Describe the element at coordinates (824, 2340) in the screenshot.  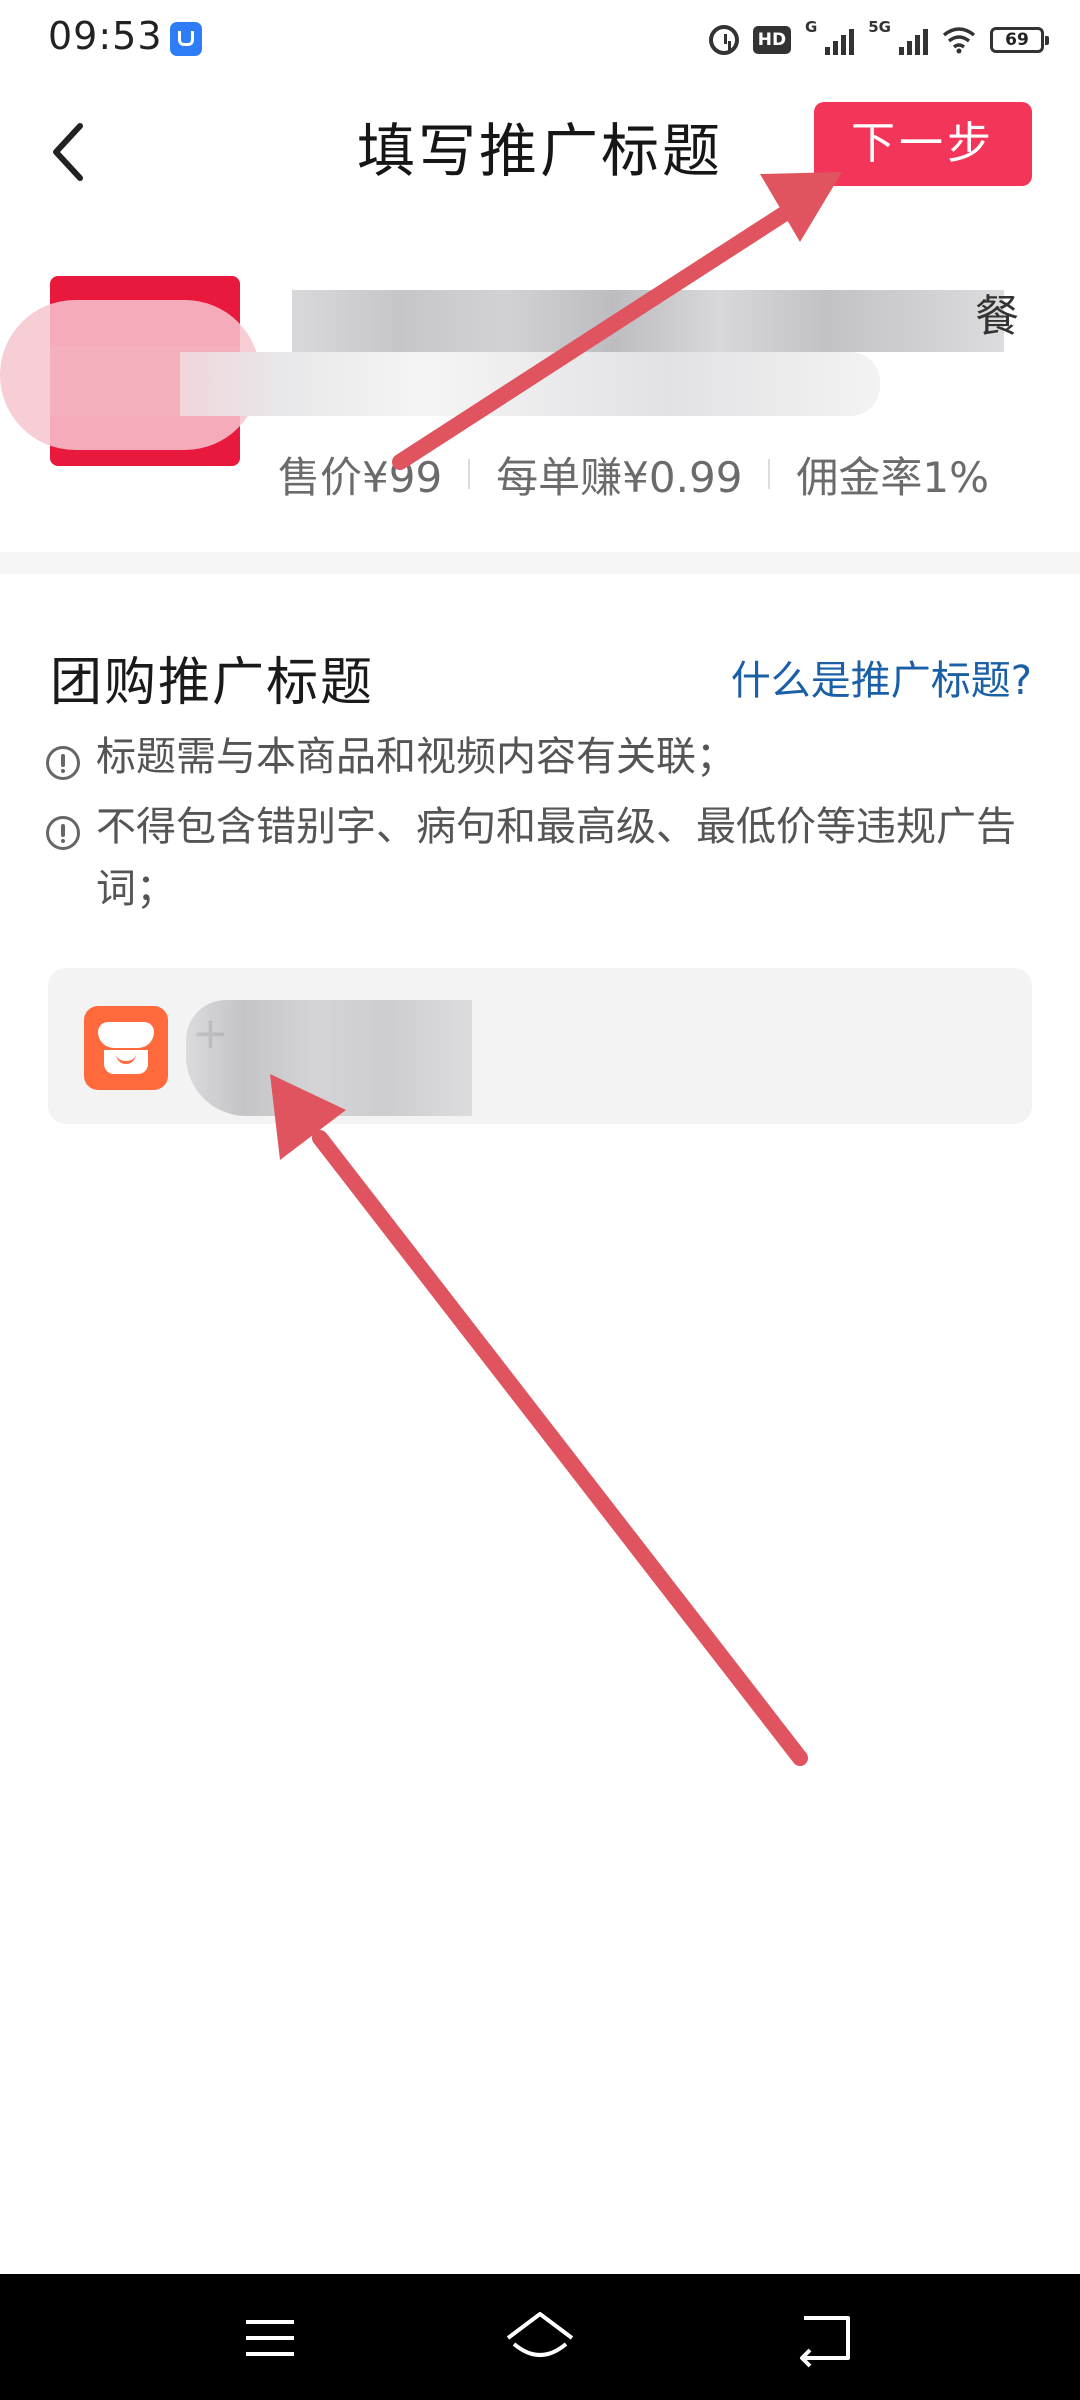
I see `return-icon` at that location.